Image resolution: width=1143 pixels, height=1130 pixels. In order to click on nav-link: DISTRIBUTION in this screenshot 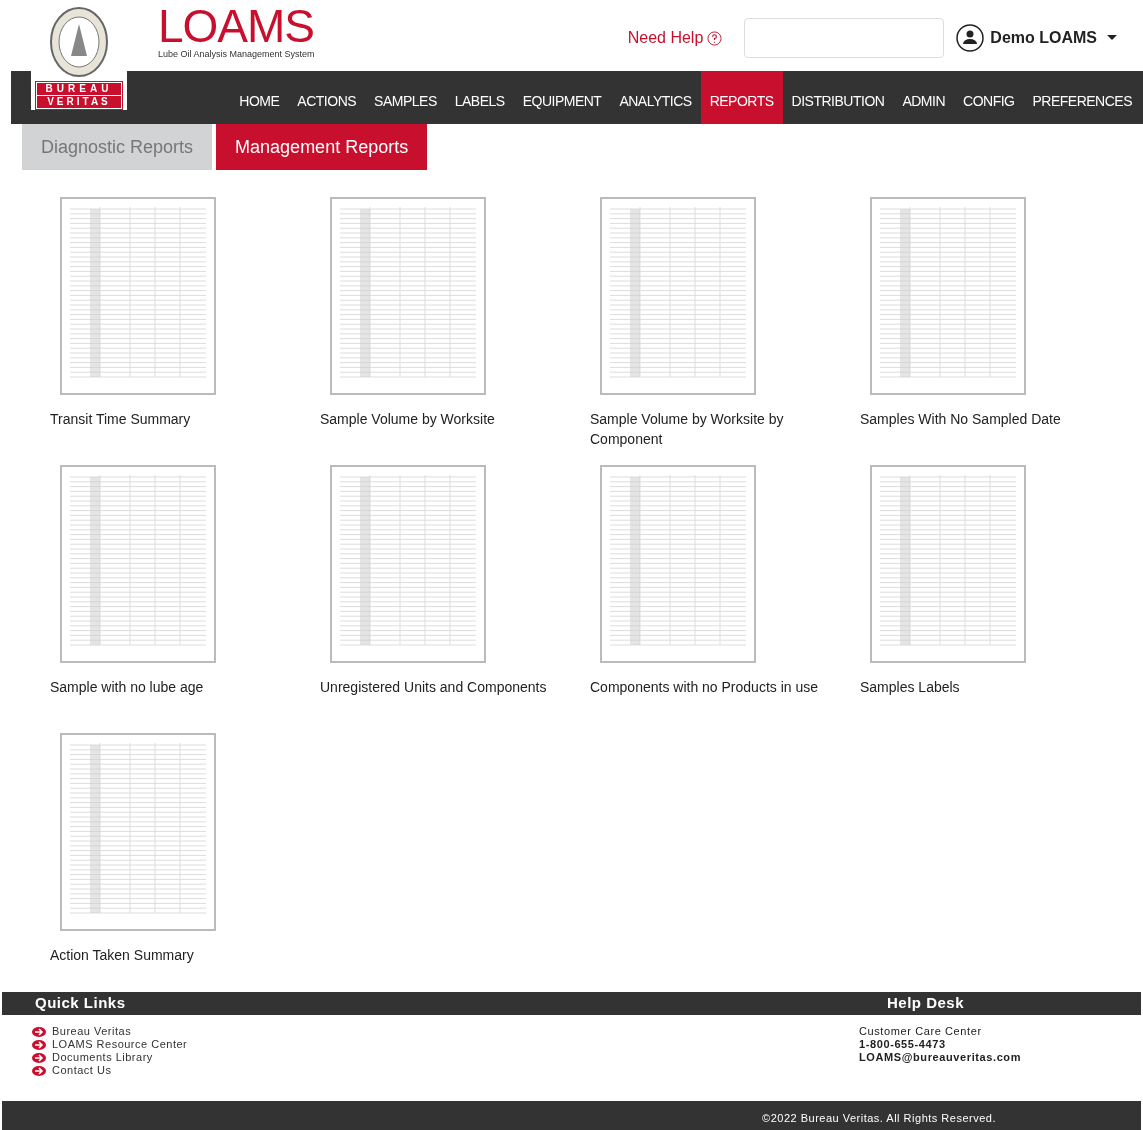, I will do `click(838, 97)`.